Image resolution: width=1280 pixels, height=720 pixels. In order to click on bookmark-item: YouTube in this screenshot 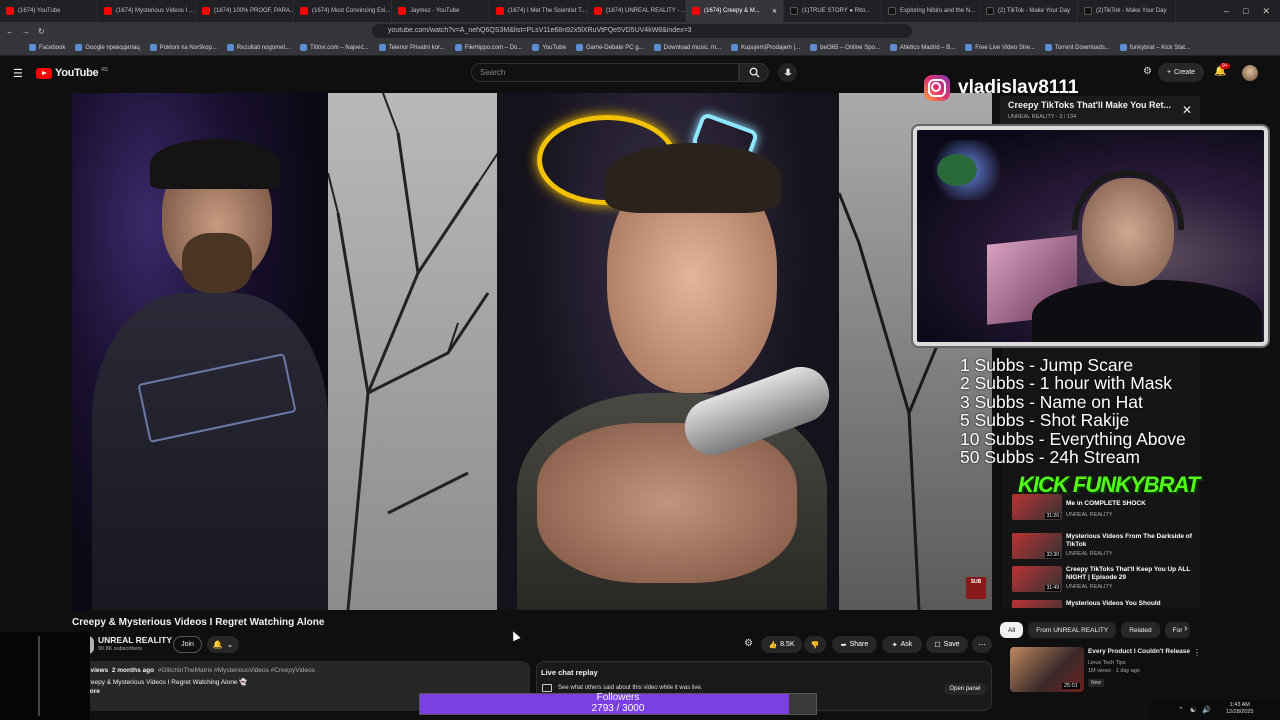, I will do `click(549, 47)`.